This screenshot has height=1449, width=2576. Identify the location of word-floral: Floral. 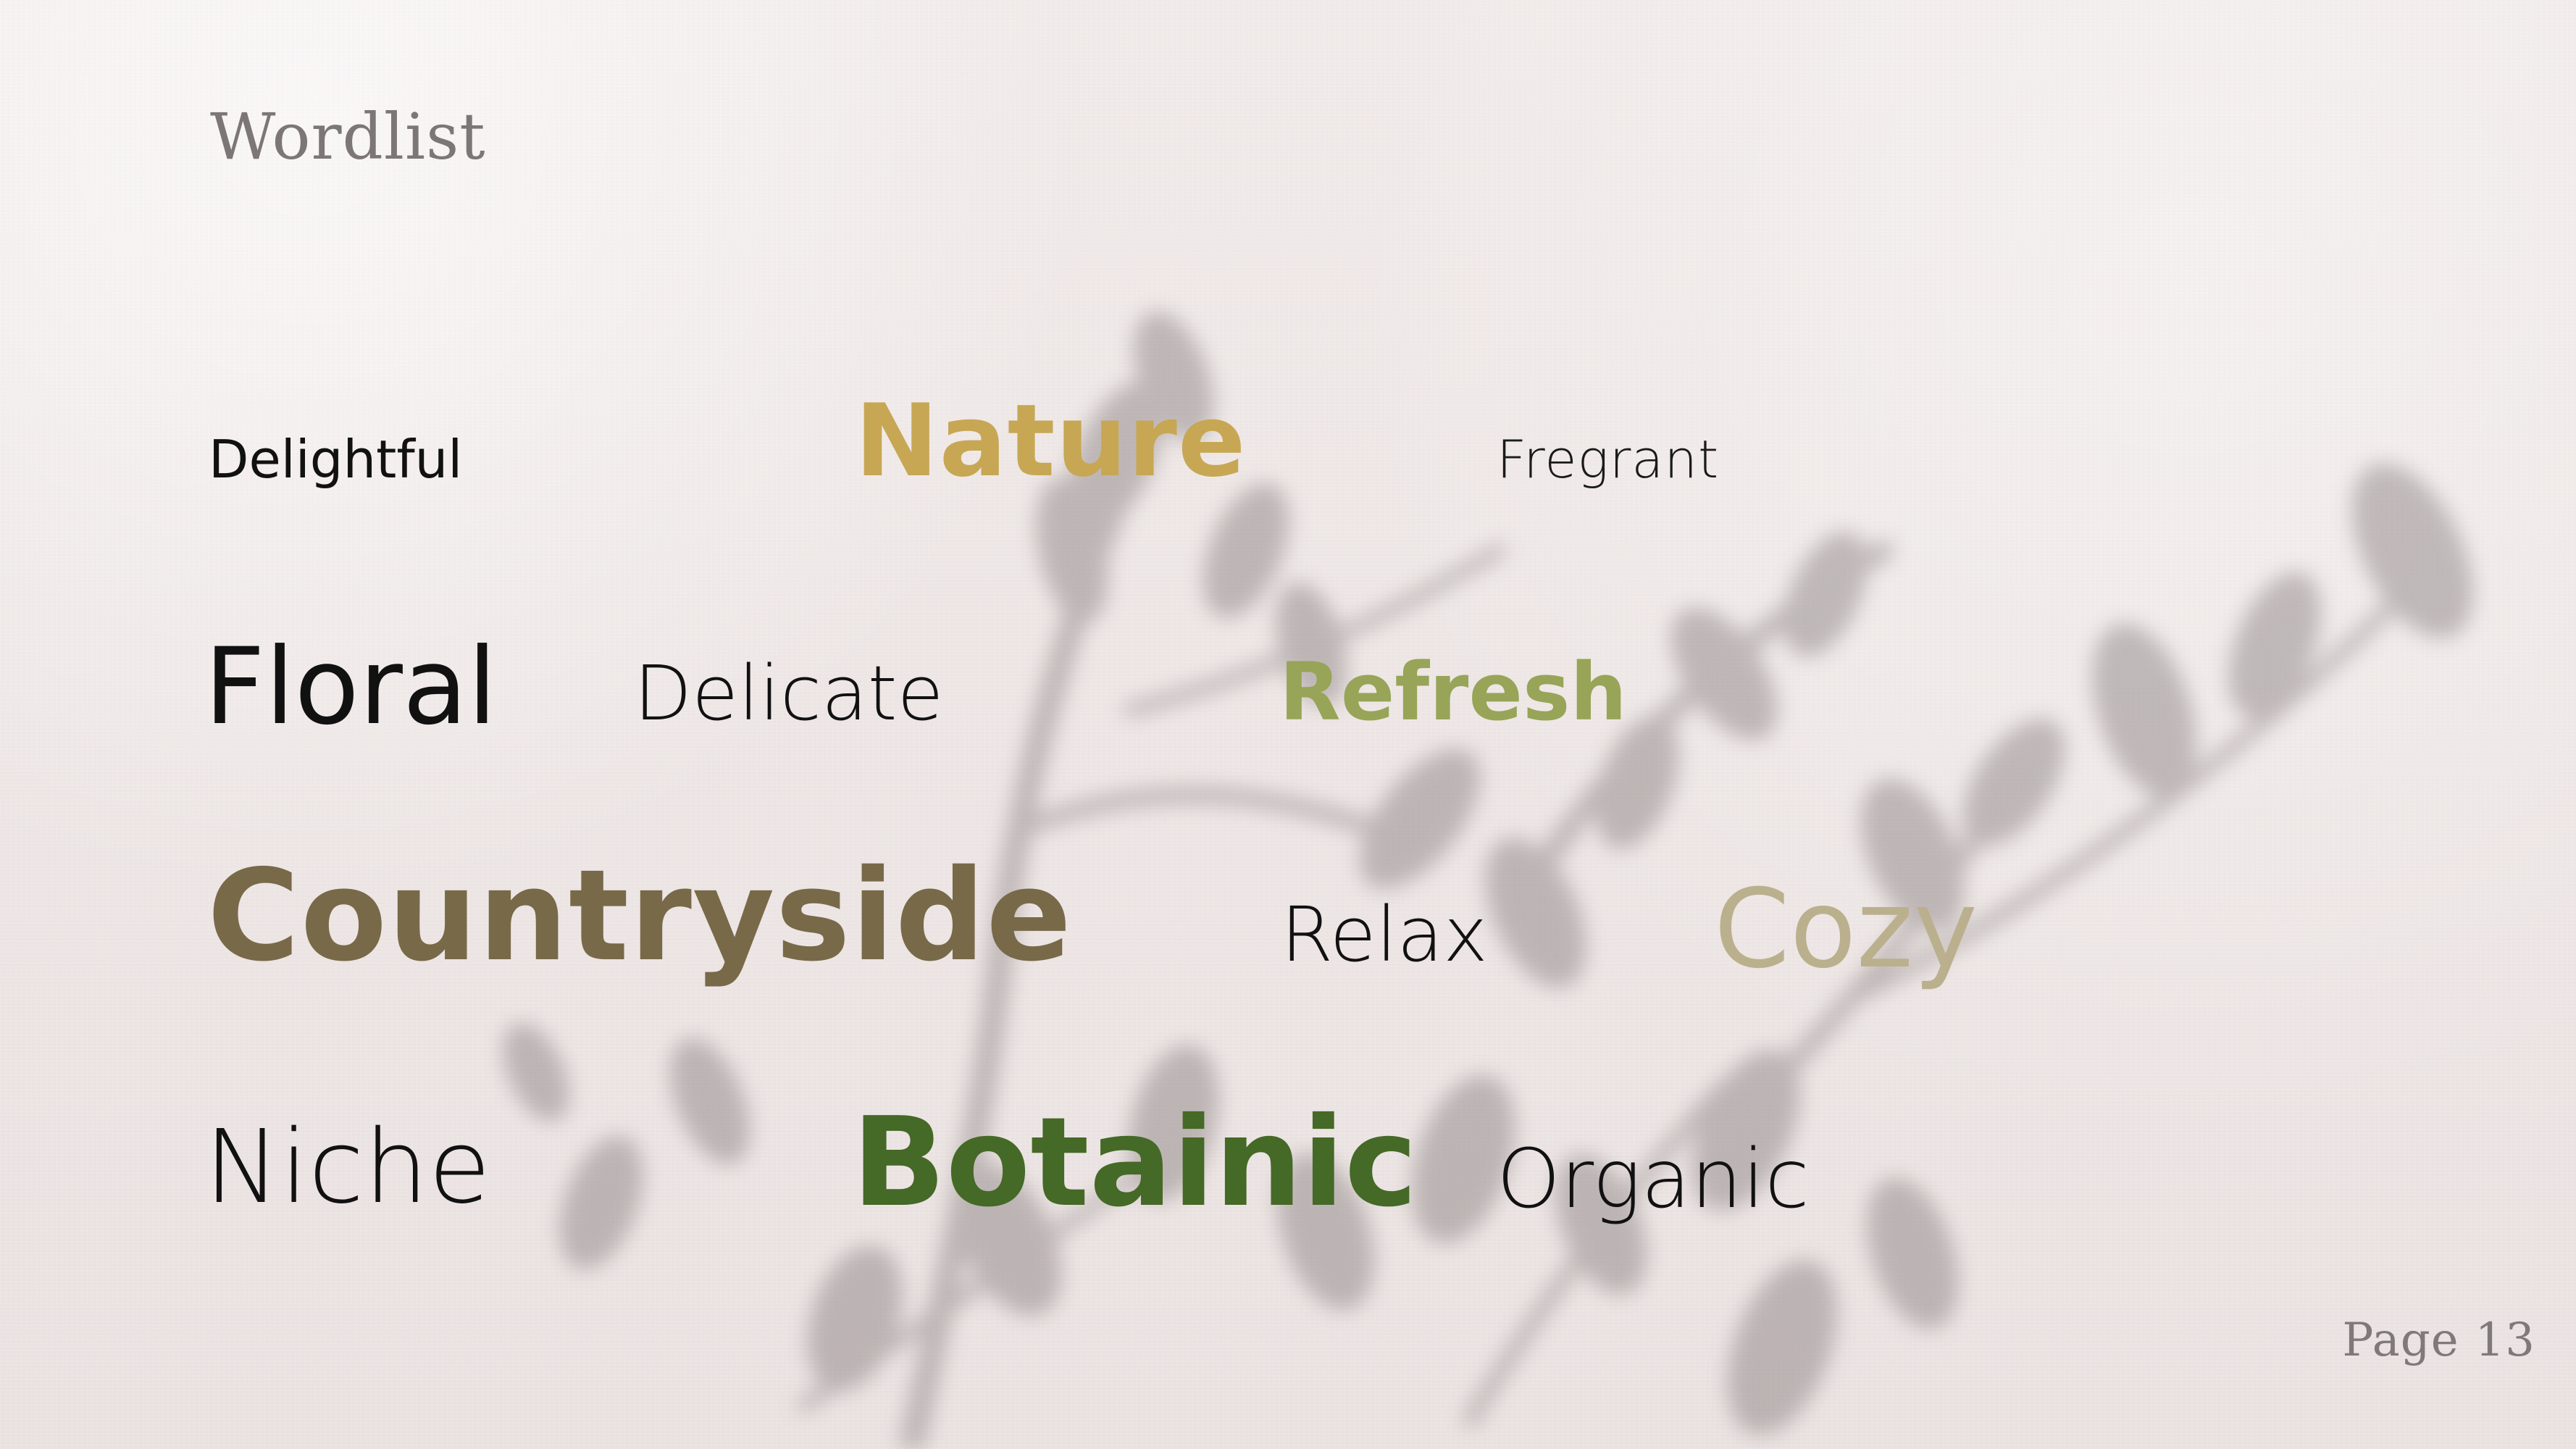
(350, 686).